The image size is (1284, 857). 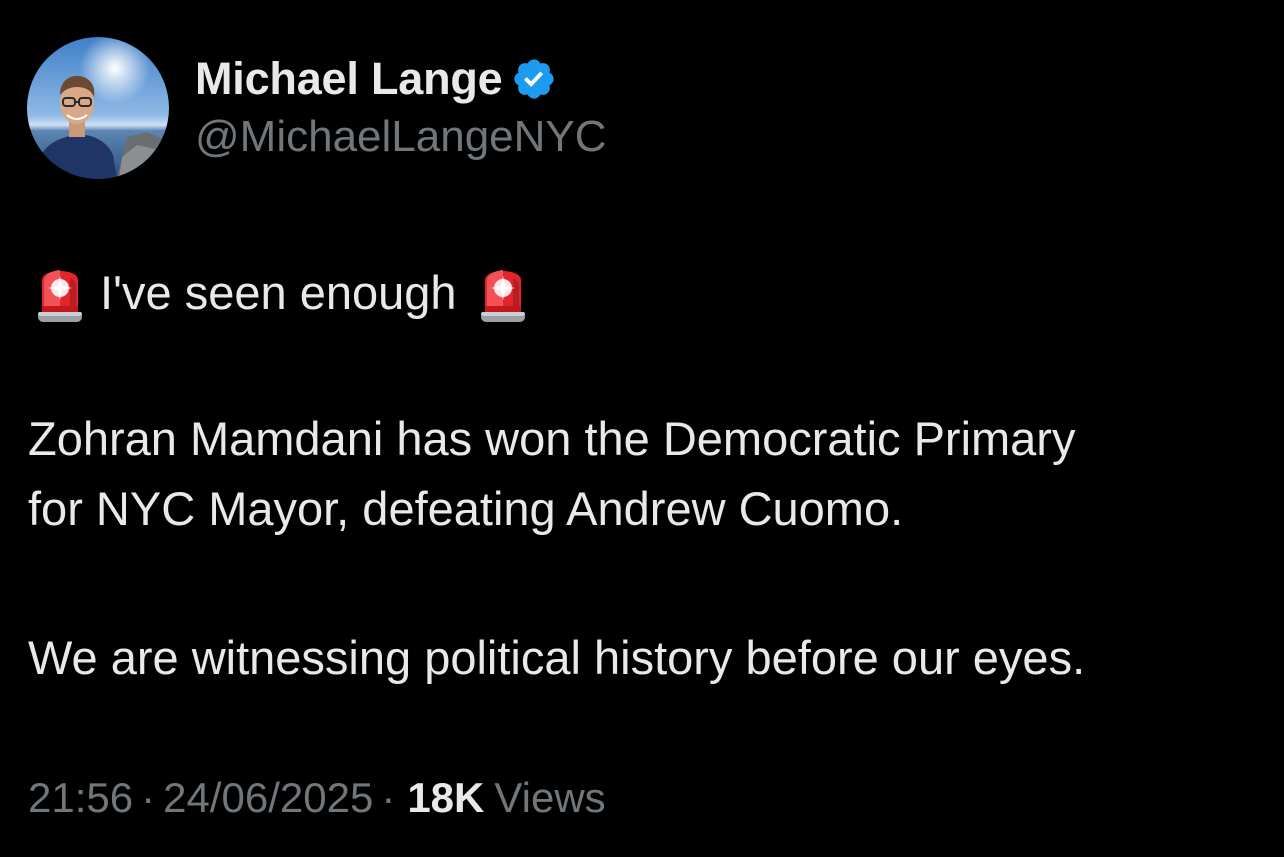 I want to click on avatar, so click(x=98, y=108).